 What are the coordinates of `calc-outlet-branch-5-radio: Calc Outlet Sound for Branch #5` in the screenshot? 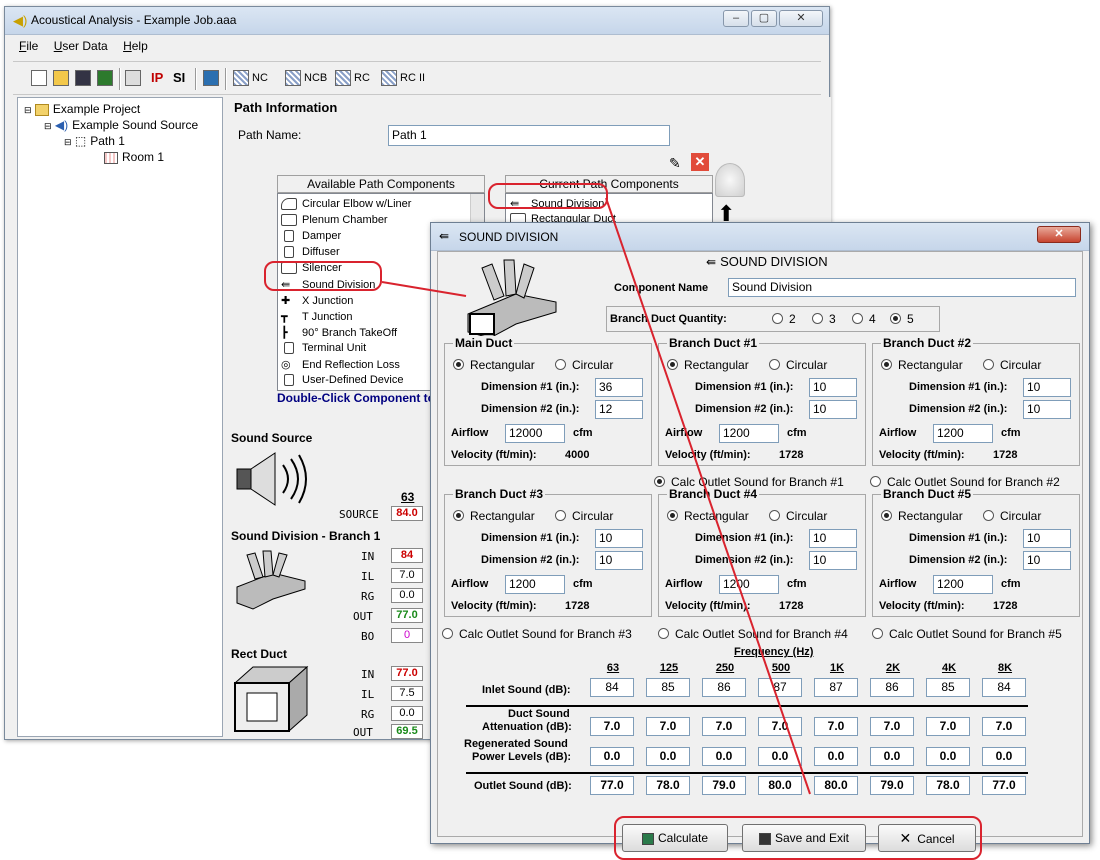 It's located at (967, 634).